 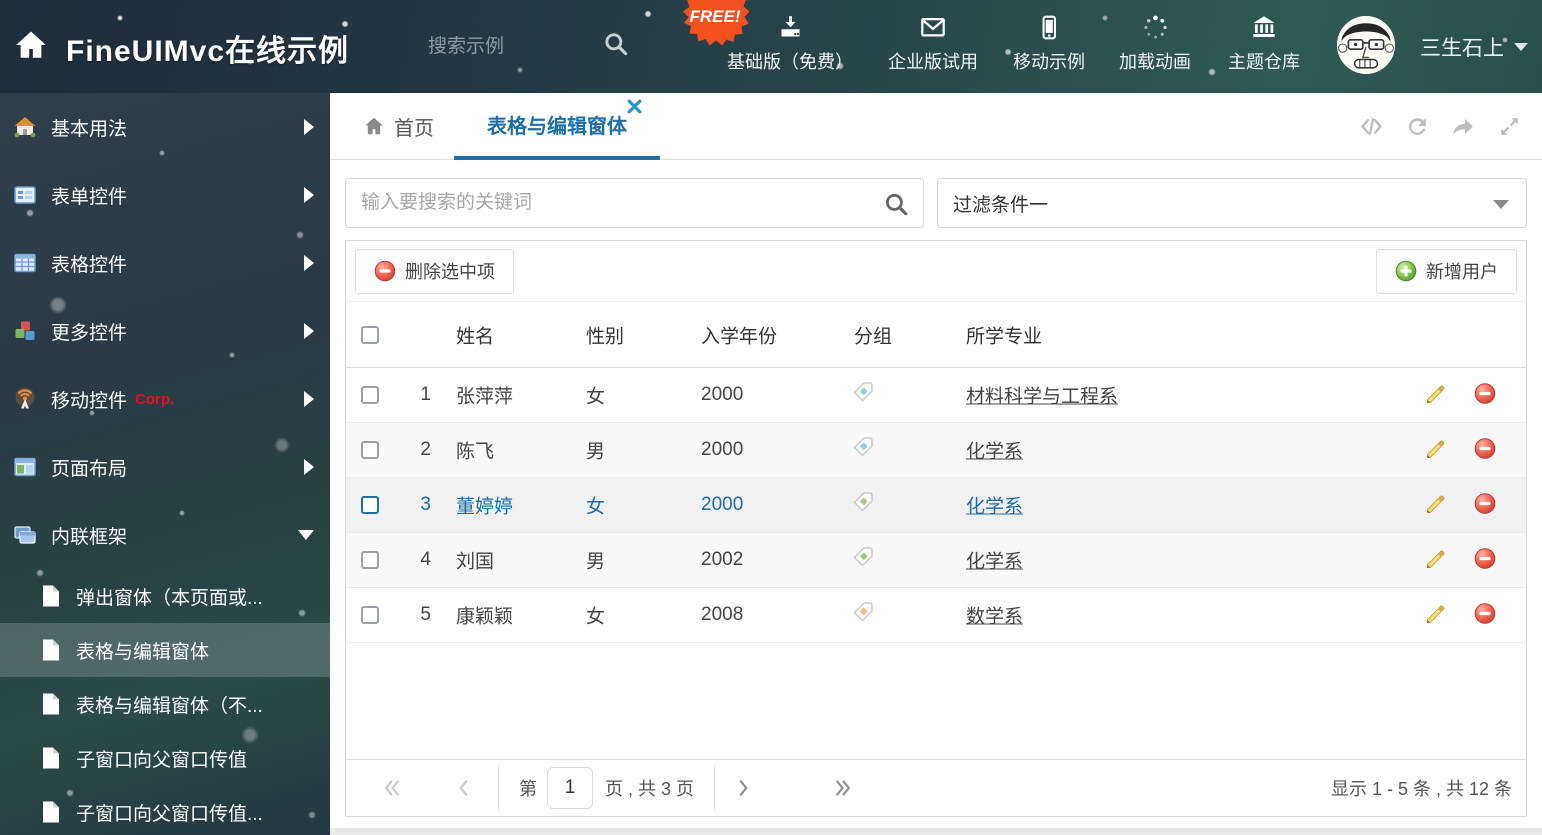 What do you see at coordinates (165, 535) in the screenshot?
I see `sidebar-item-iframe: 内联框架` at bounding box center [165, 535].